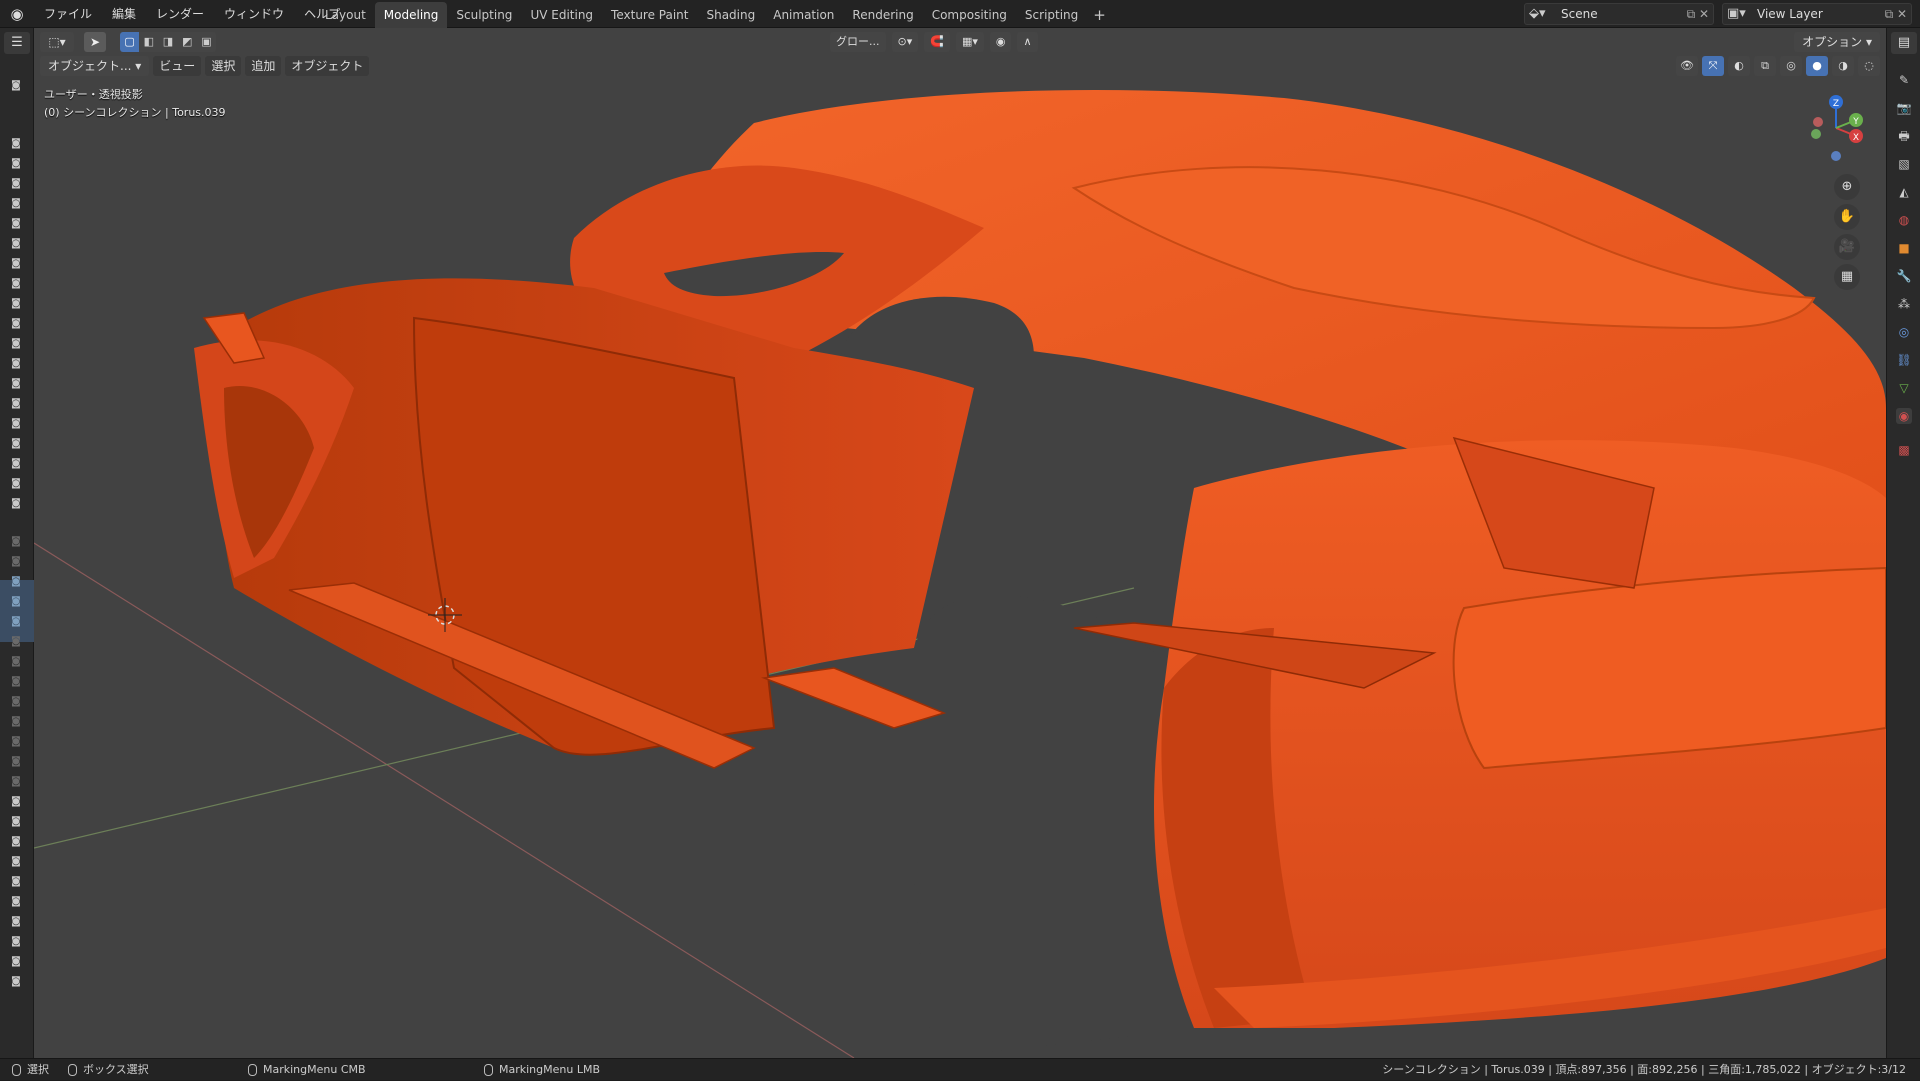  I want to click on solid-shading-icon: ●, so click(1817, 66).